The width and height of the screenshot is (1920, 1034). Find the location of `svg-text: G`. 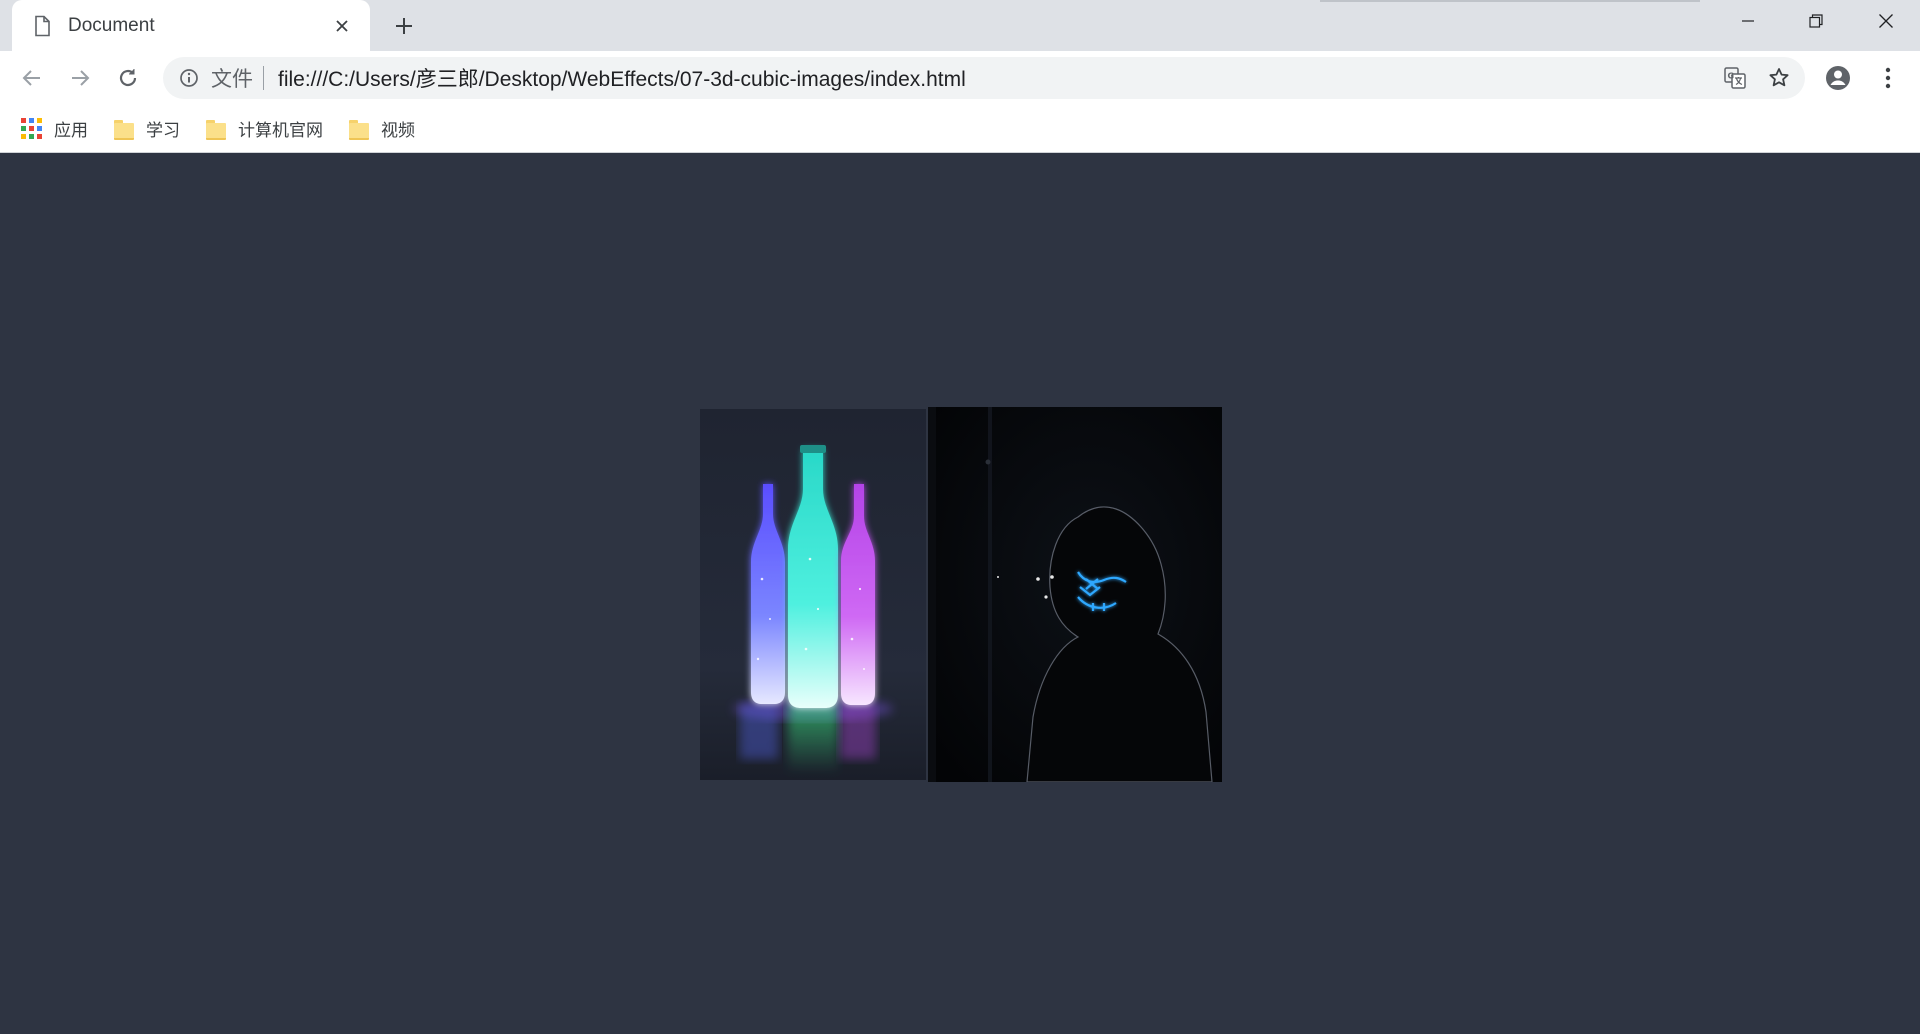

svg-text: G is located at coordinates (1731, 76).